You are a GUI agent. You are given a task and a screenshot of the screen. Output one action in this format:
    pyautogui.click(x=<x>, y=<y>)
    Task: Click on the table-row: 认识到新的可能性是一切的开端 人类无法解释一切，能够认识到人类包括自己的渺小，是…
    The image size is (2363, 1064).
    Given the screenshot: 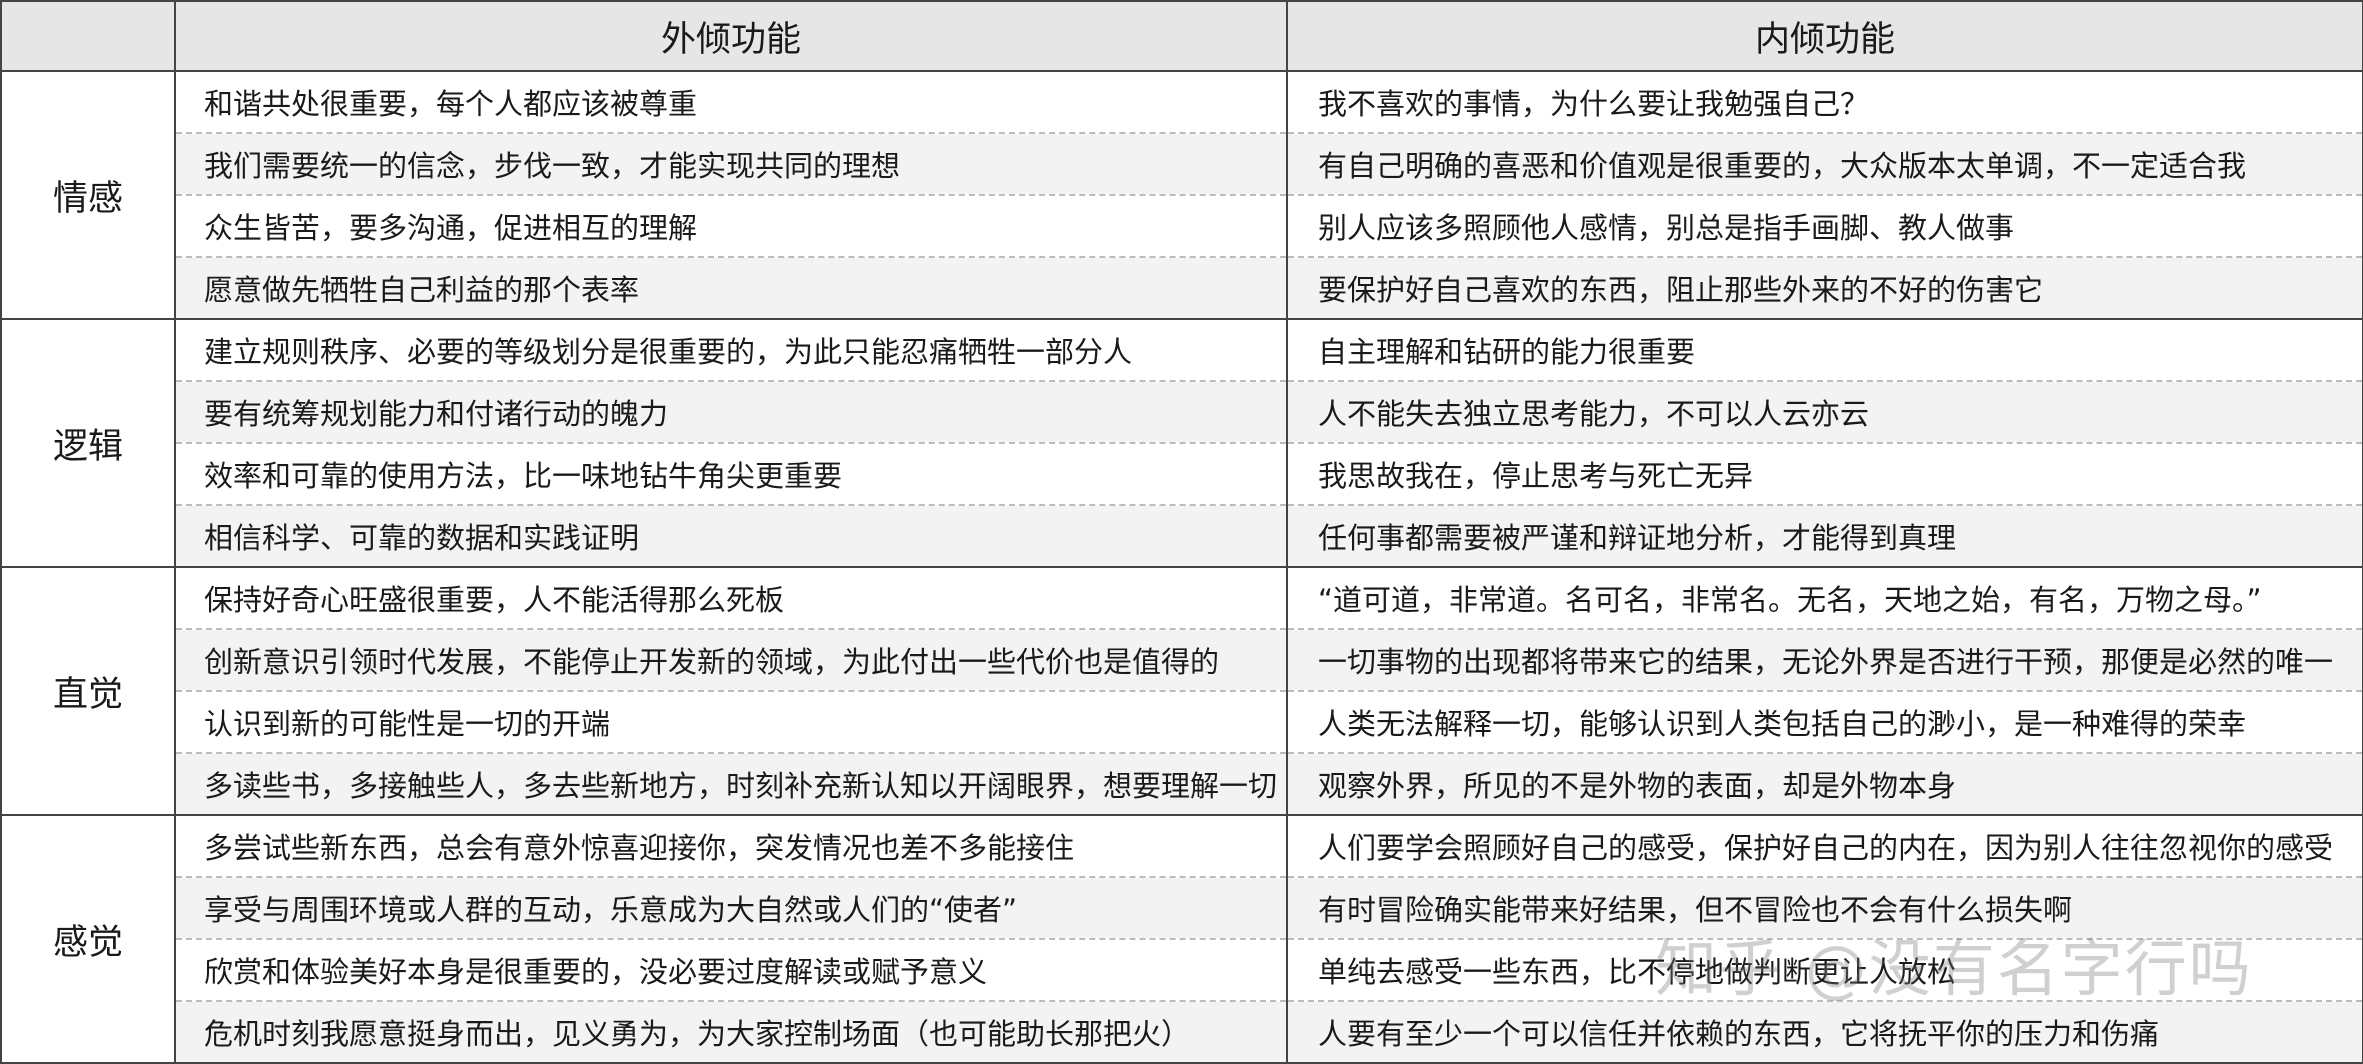 What is the action you would take?
    pyautogui.click(x=1182, y=721)
    